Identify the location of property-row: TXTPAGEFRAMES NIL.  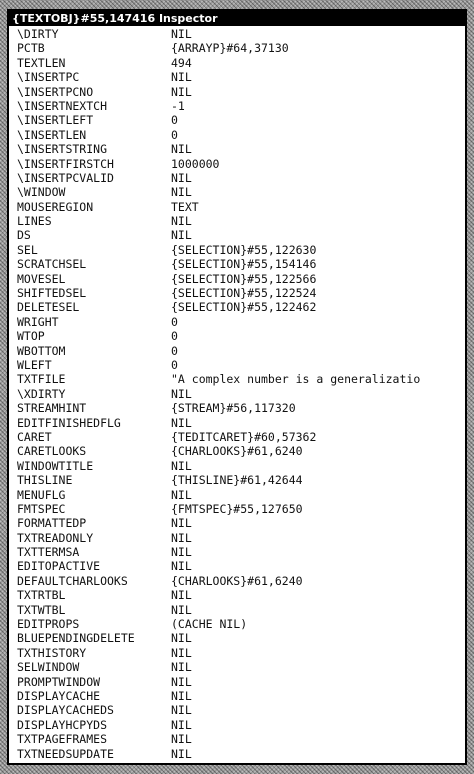
(237, 739).